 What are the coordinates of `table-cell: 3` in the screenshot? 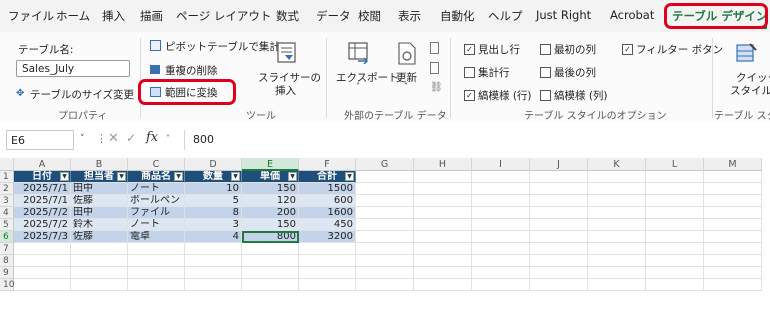 It's located at (213, 225).